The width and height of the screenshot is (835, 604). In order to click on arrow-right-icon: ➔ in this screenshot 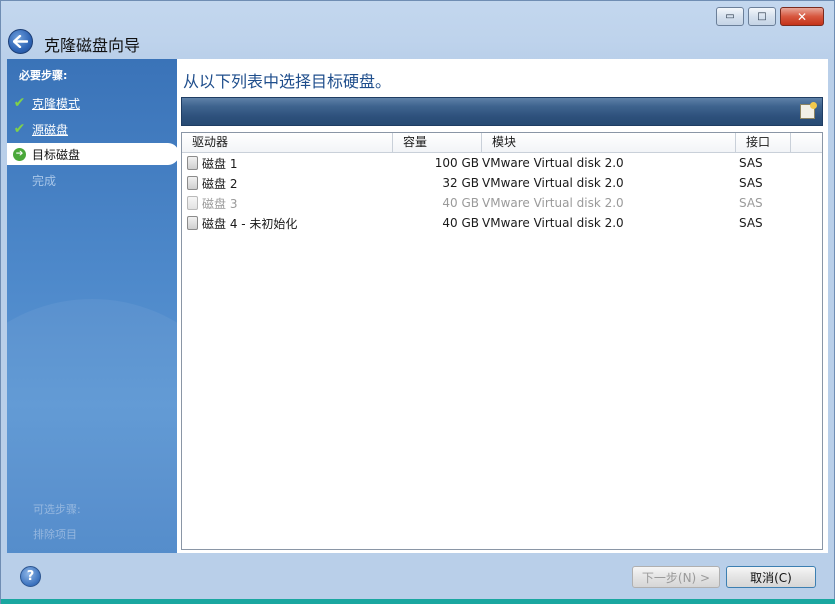, I will do `click(19, 154)`.